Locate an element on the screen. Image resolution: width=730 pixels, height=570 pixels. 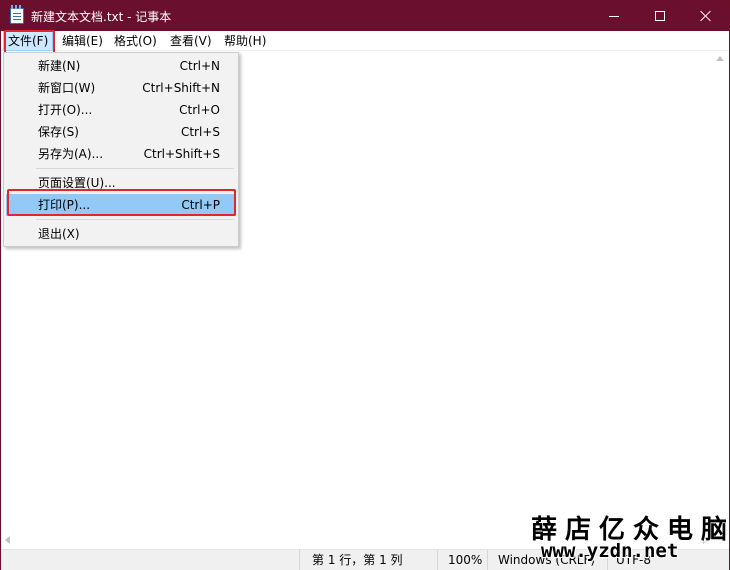
menu-item-save-as: 另存为(A)... Ctrl+Shift+S is located at coordinates (121, 154).